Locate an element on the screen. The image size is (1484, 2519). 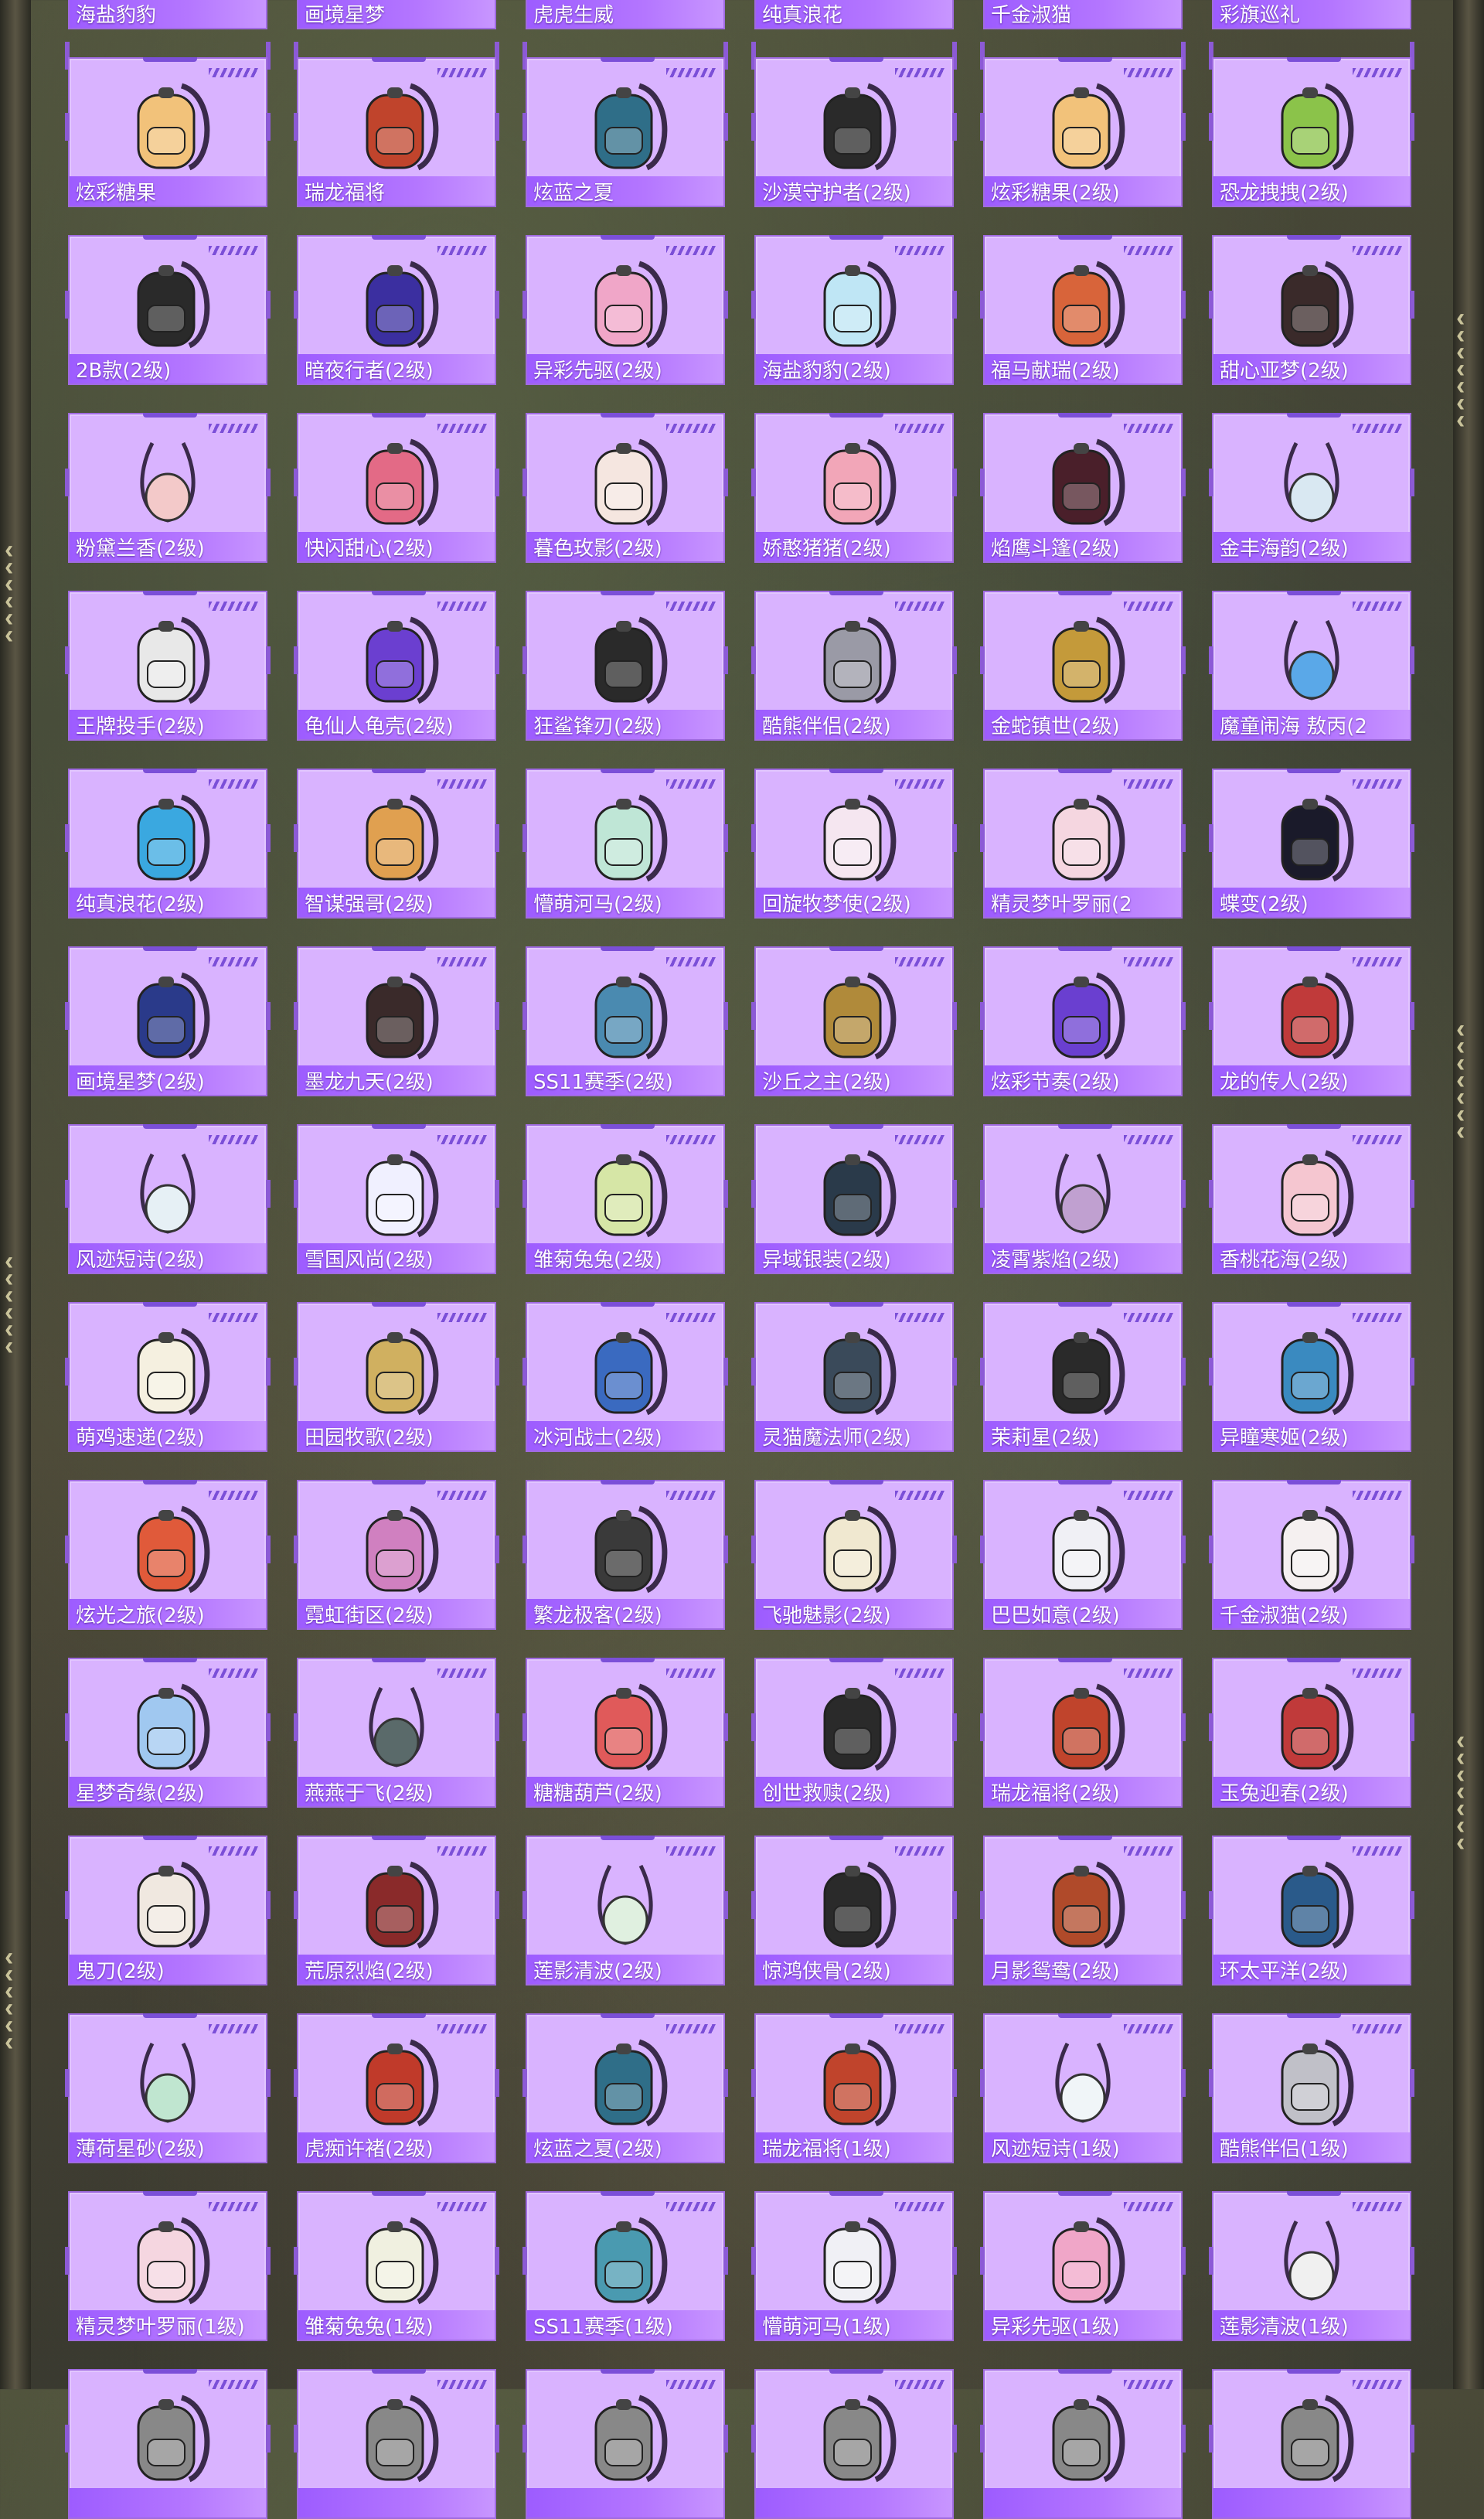
backpack-item-card: 星梦奇缘(2级) is located at coordinates (168, 1733).